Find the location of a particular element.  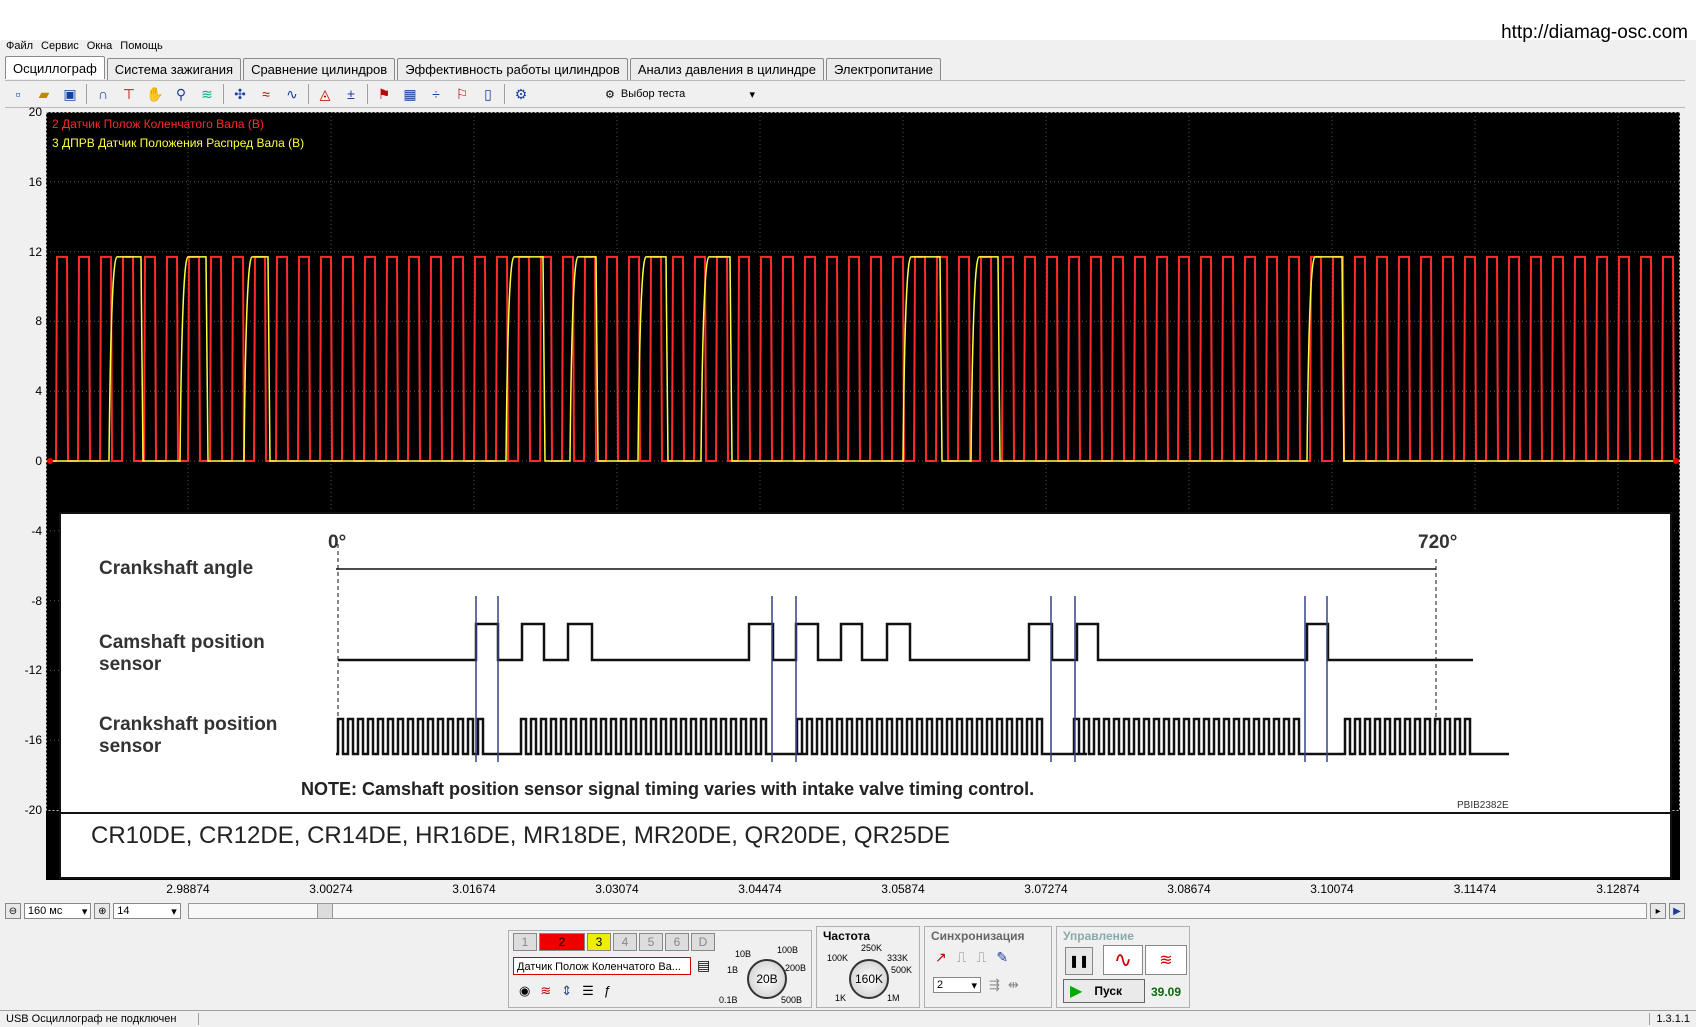

cursor-arc-icon: ∩ is located at coordinates (103, 94).